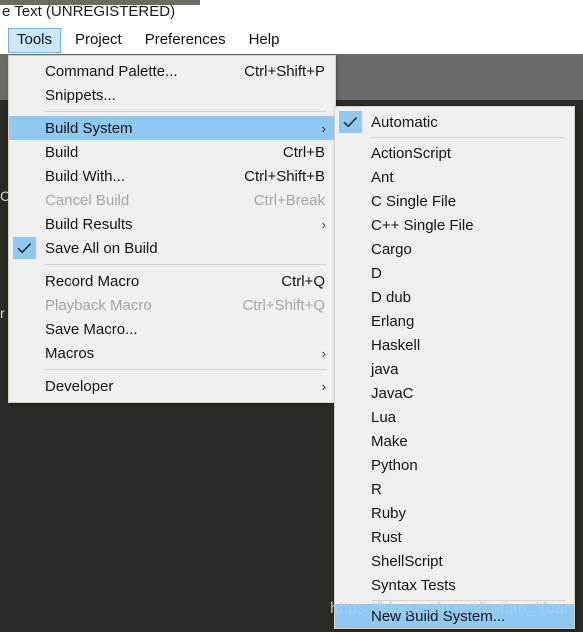 This screenshot has height=632, width=583. Describe the element at coordinates (98, 40) in the screenshot. I see `menubar-item-project: Project` at that location.